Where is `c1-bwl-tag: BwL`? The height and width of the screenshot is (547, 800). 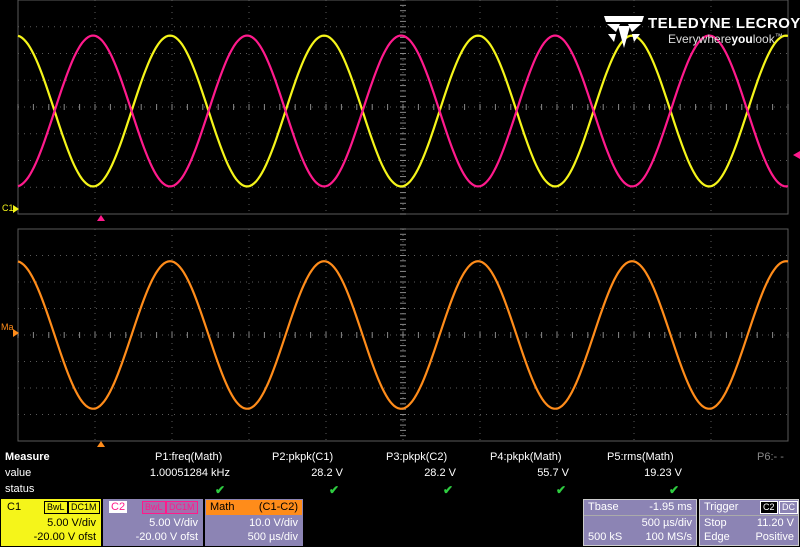
c1-bwl-tag: BwL is located at coordinates (56, 507).